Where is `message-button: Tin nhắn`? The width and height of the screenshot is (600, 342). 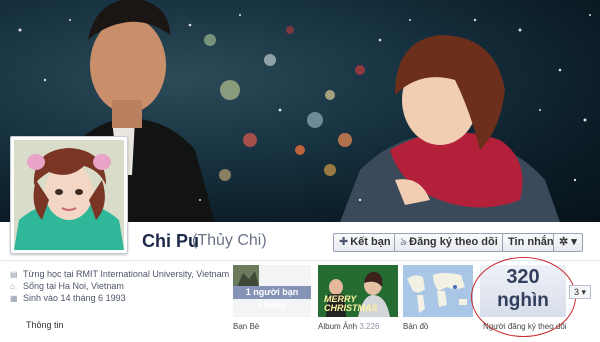
message-button: Tin nhắn is located at coordinates (531, 242).